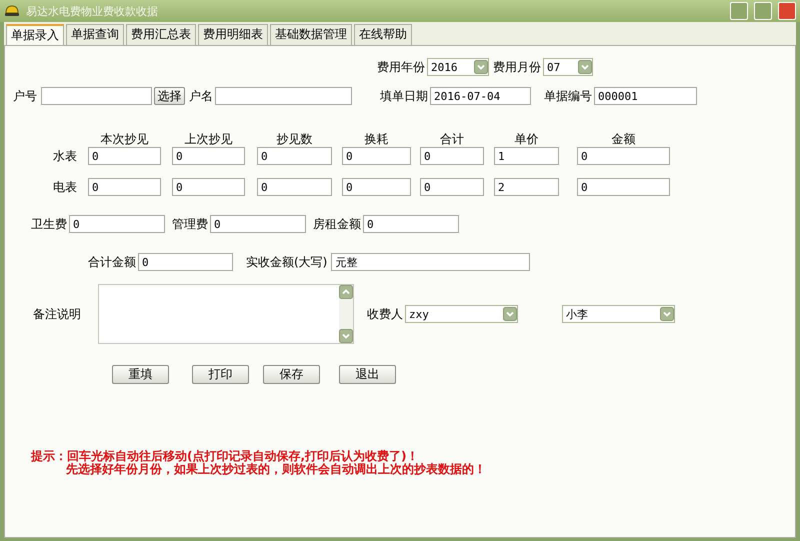 The height and width of the screenshot is (541, 800). Describe the element at coordinates (337, 224) in the screenshot. I see `field-label: 房租金额` at that location.